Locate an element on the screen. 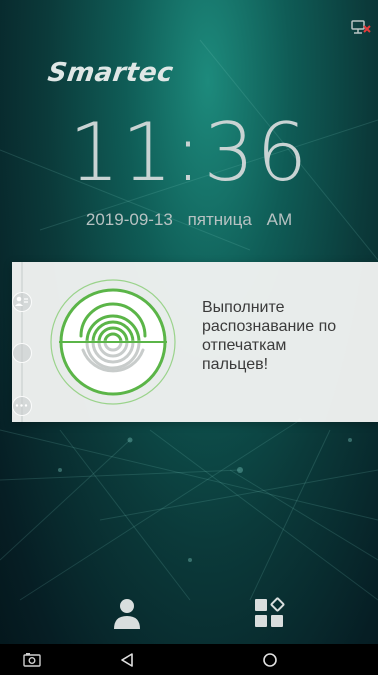 This screenshot has width=378, height=675. more-dots-icon is located at coordinates (22, 406).